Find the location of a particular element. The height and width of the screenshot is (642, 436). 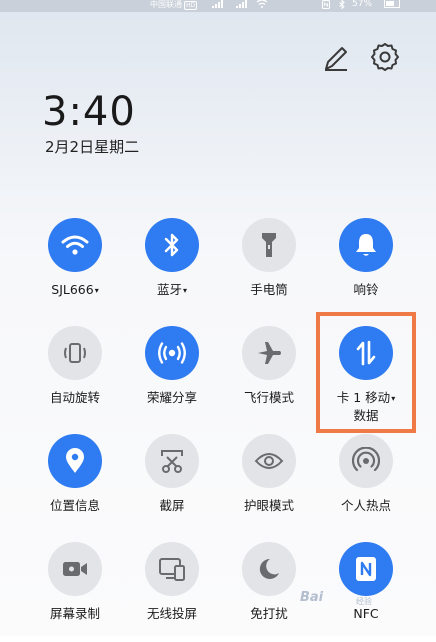

tile-location: 位置信息 is located at coordinates (75, 484).